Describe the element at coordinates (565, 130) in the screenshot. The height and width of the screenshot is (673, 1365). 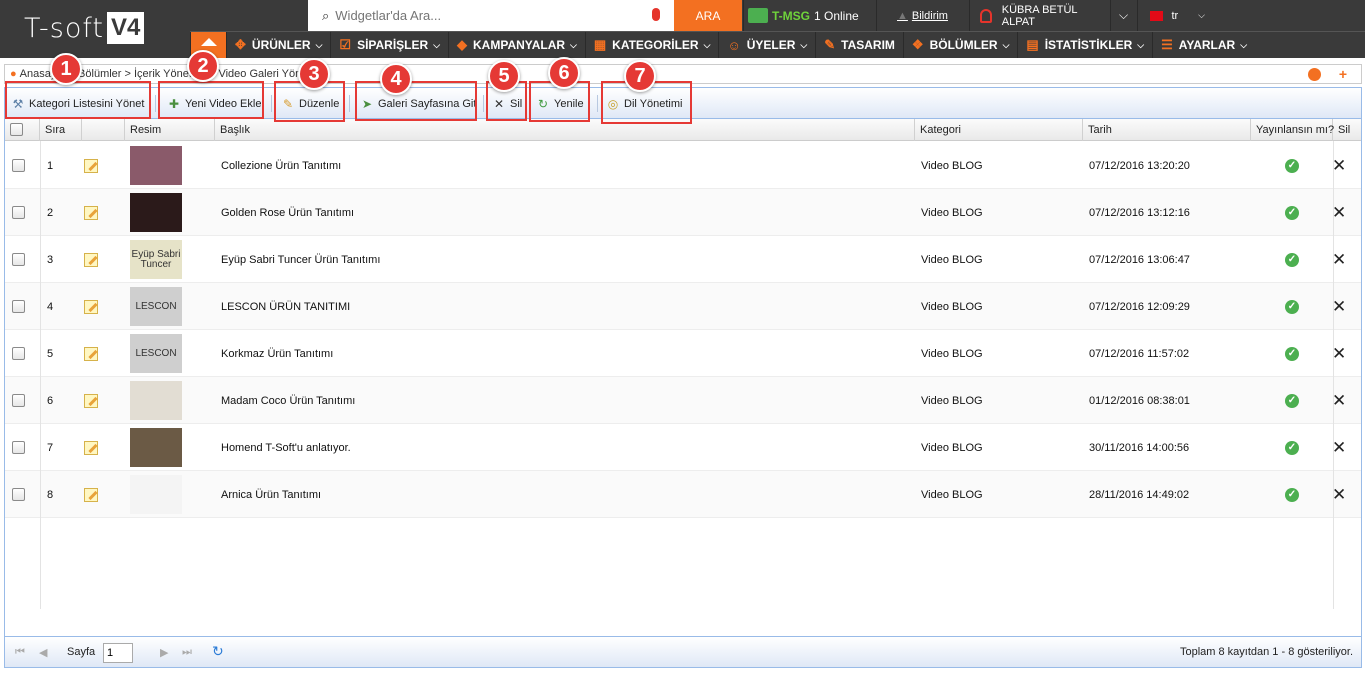
I see `column-header-title: Başlık` at that location.